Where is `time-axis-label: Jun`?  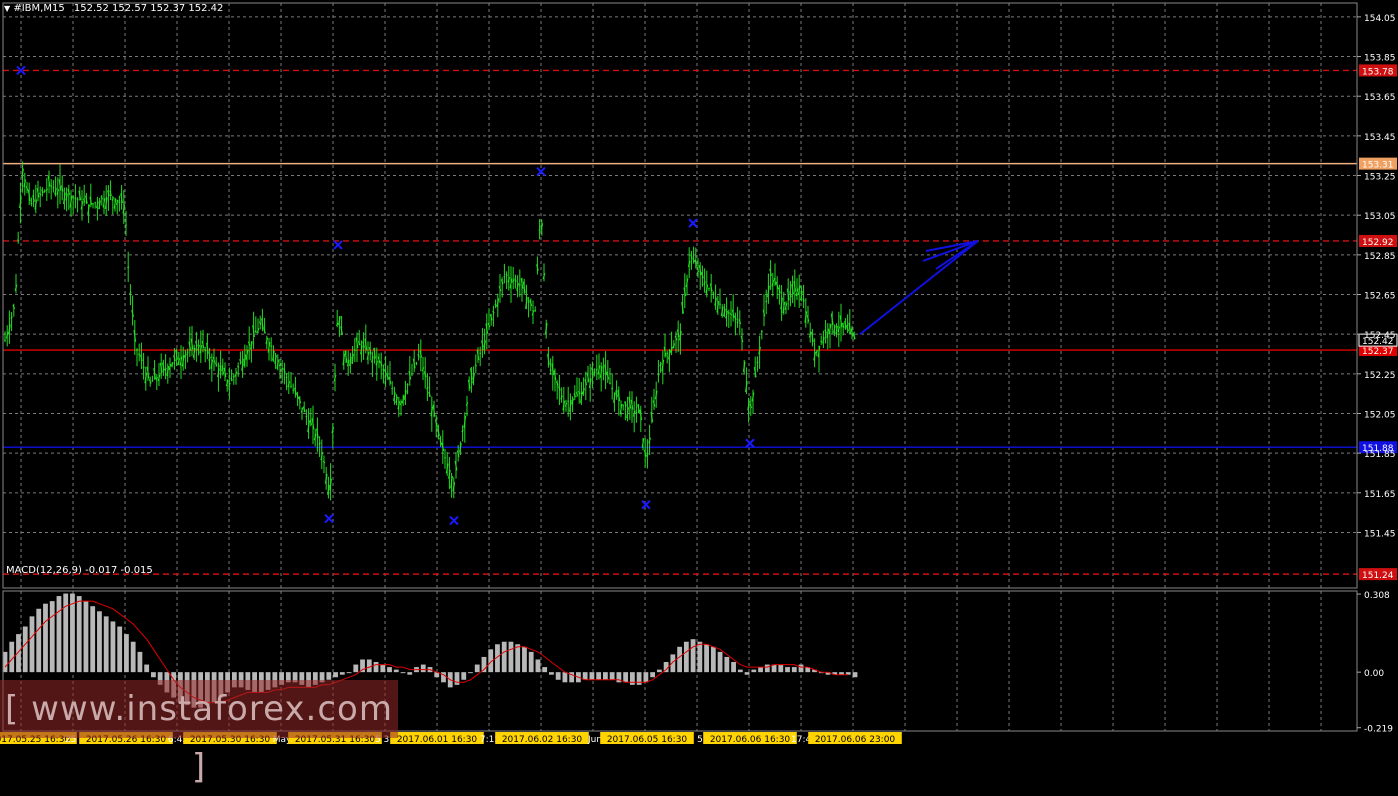 time-axis-label: Jun is located at coordinates (594, 740).